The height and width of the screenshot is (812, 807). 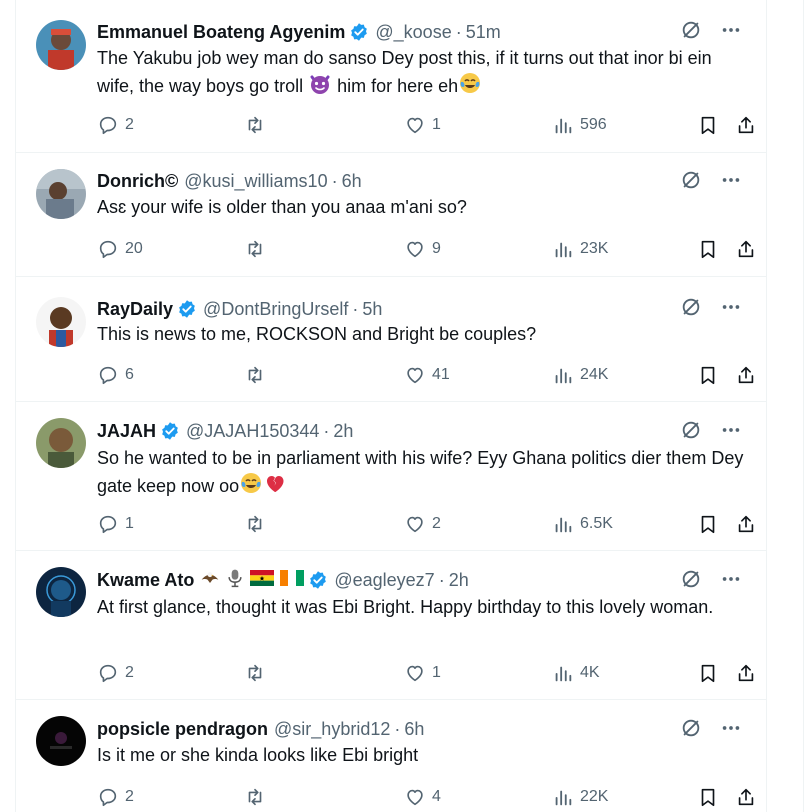 I want to click on tweet-header: JAJAH @JAJAH150344 · 2h, so click(x=225, y=431).